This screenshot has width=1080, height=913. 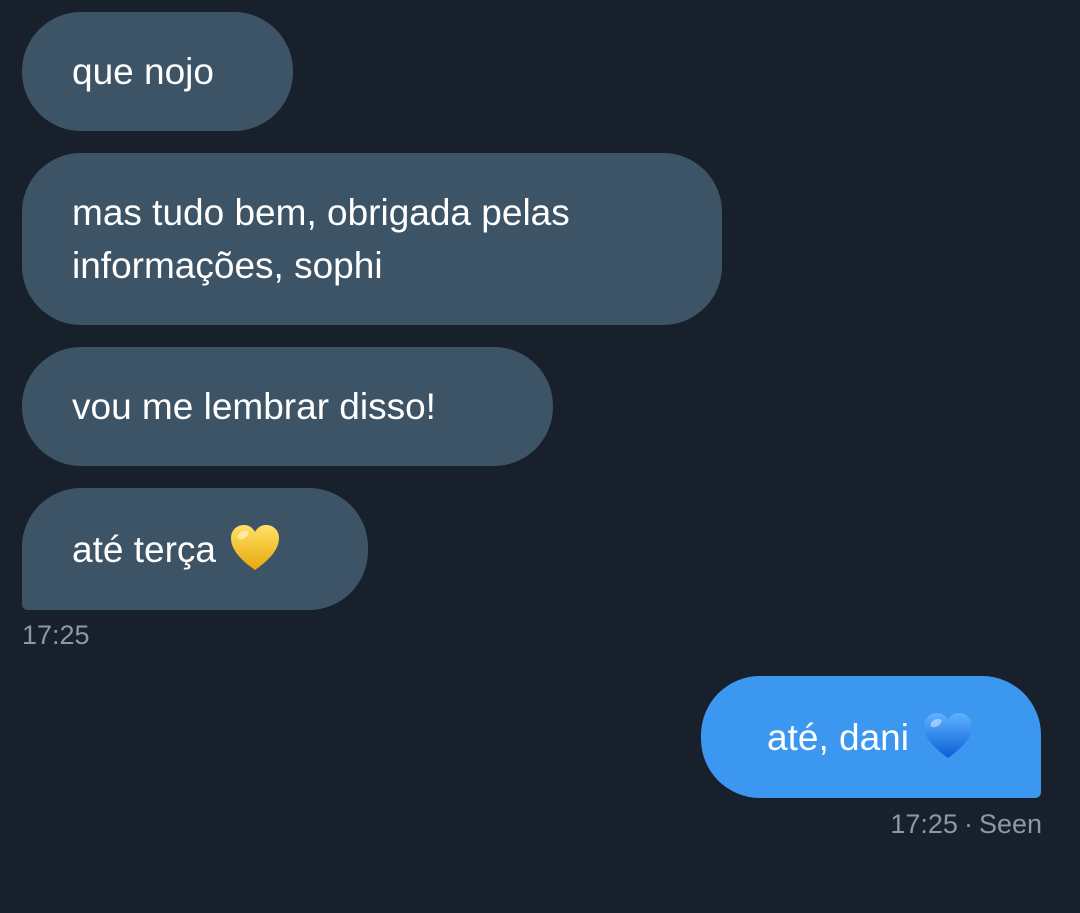 I want to click on read-receipt: 17:25 · Seen, so click(x=966, y=824).